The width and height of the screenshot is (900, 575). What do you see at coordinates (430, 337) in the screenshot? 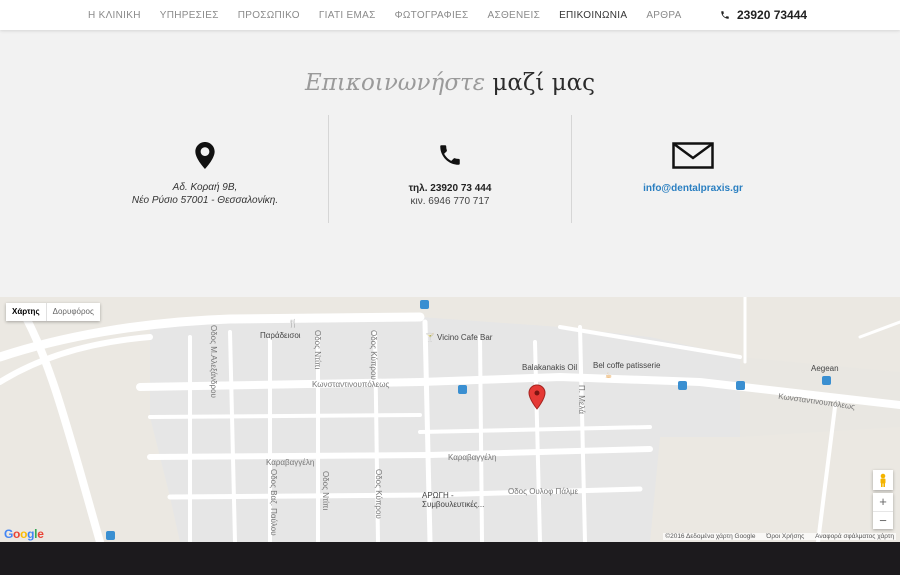
I see `bar-icon: 🍸` at bounding box center [430, 337].